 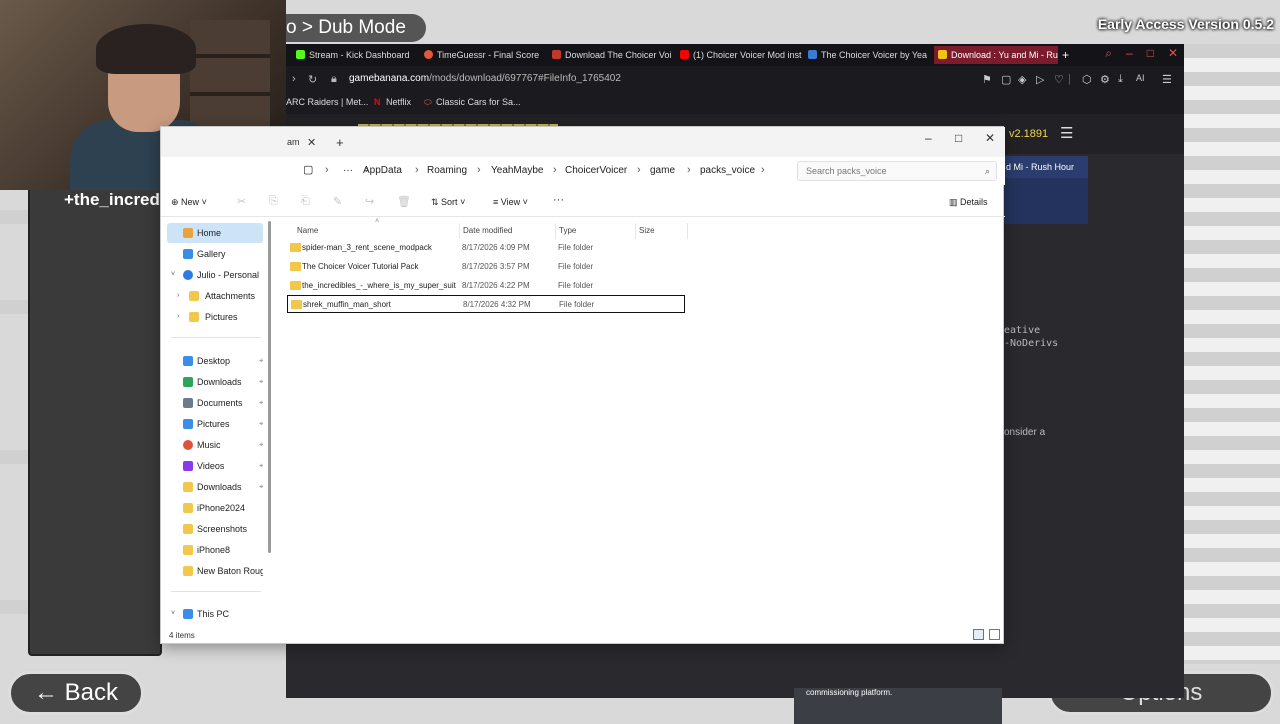 What do you see at coordinates (1069, 55) in the screenshot?
I see `new-tab-button: +` at bounding box center [1069, 55].